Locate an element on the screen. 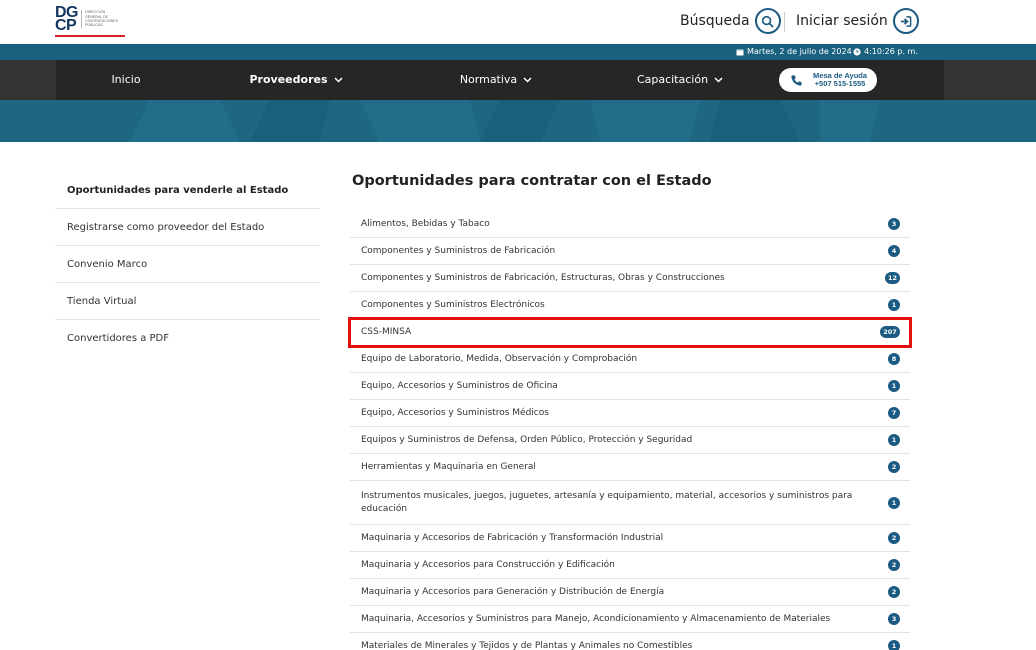 The image size is (1036, 650). logo-mark-bottom: CP is located at coordinates (66, 25).